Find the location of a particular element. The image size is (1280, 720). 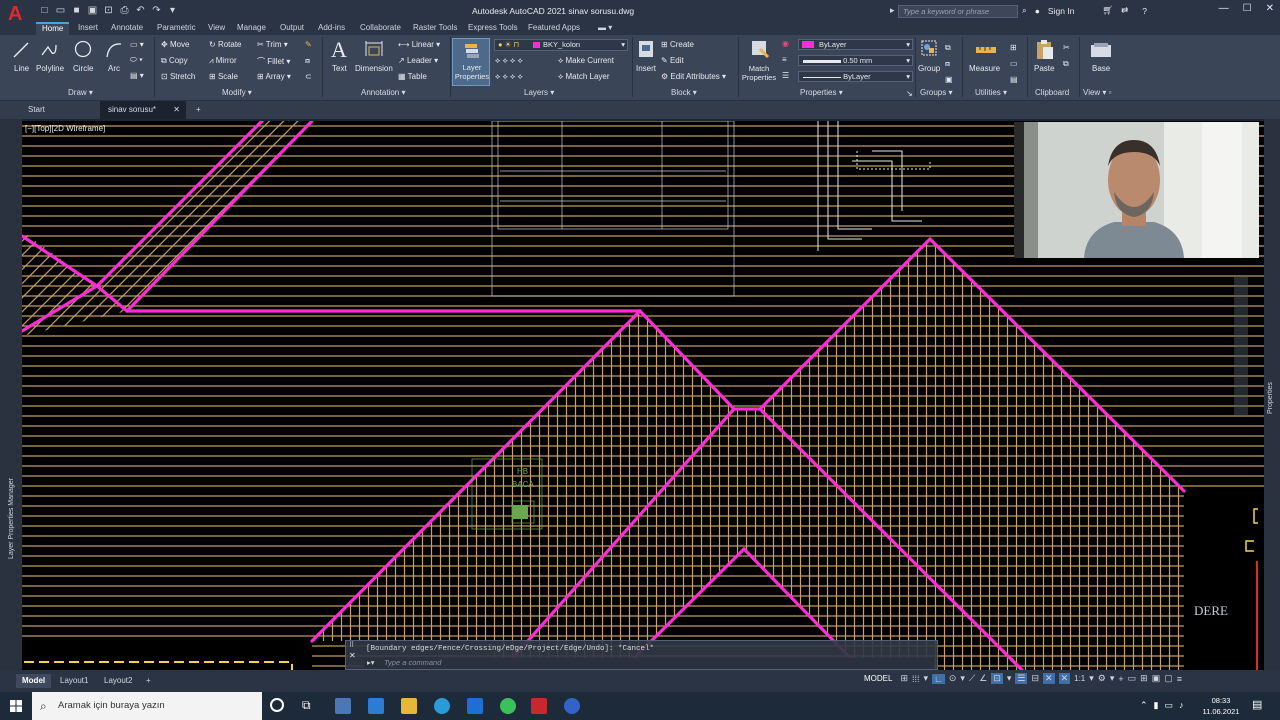

snap-icon: ⁞⁞⁞ is located at coordinates (916, 679).